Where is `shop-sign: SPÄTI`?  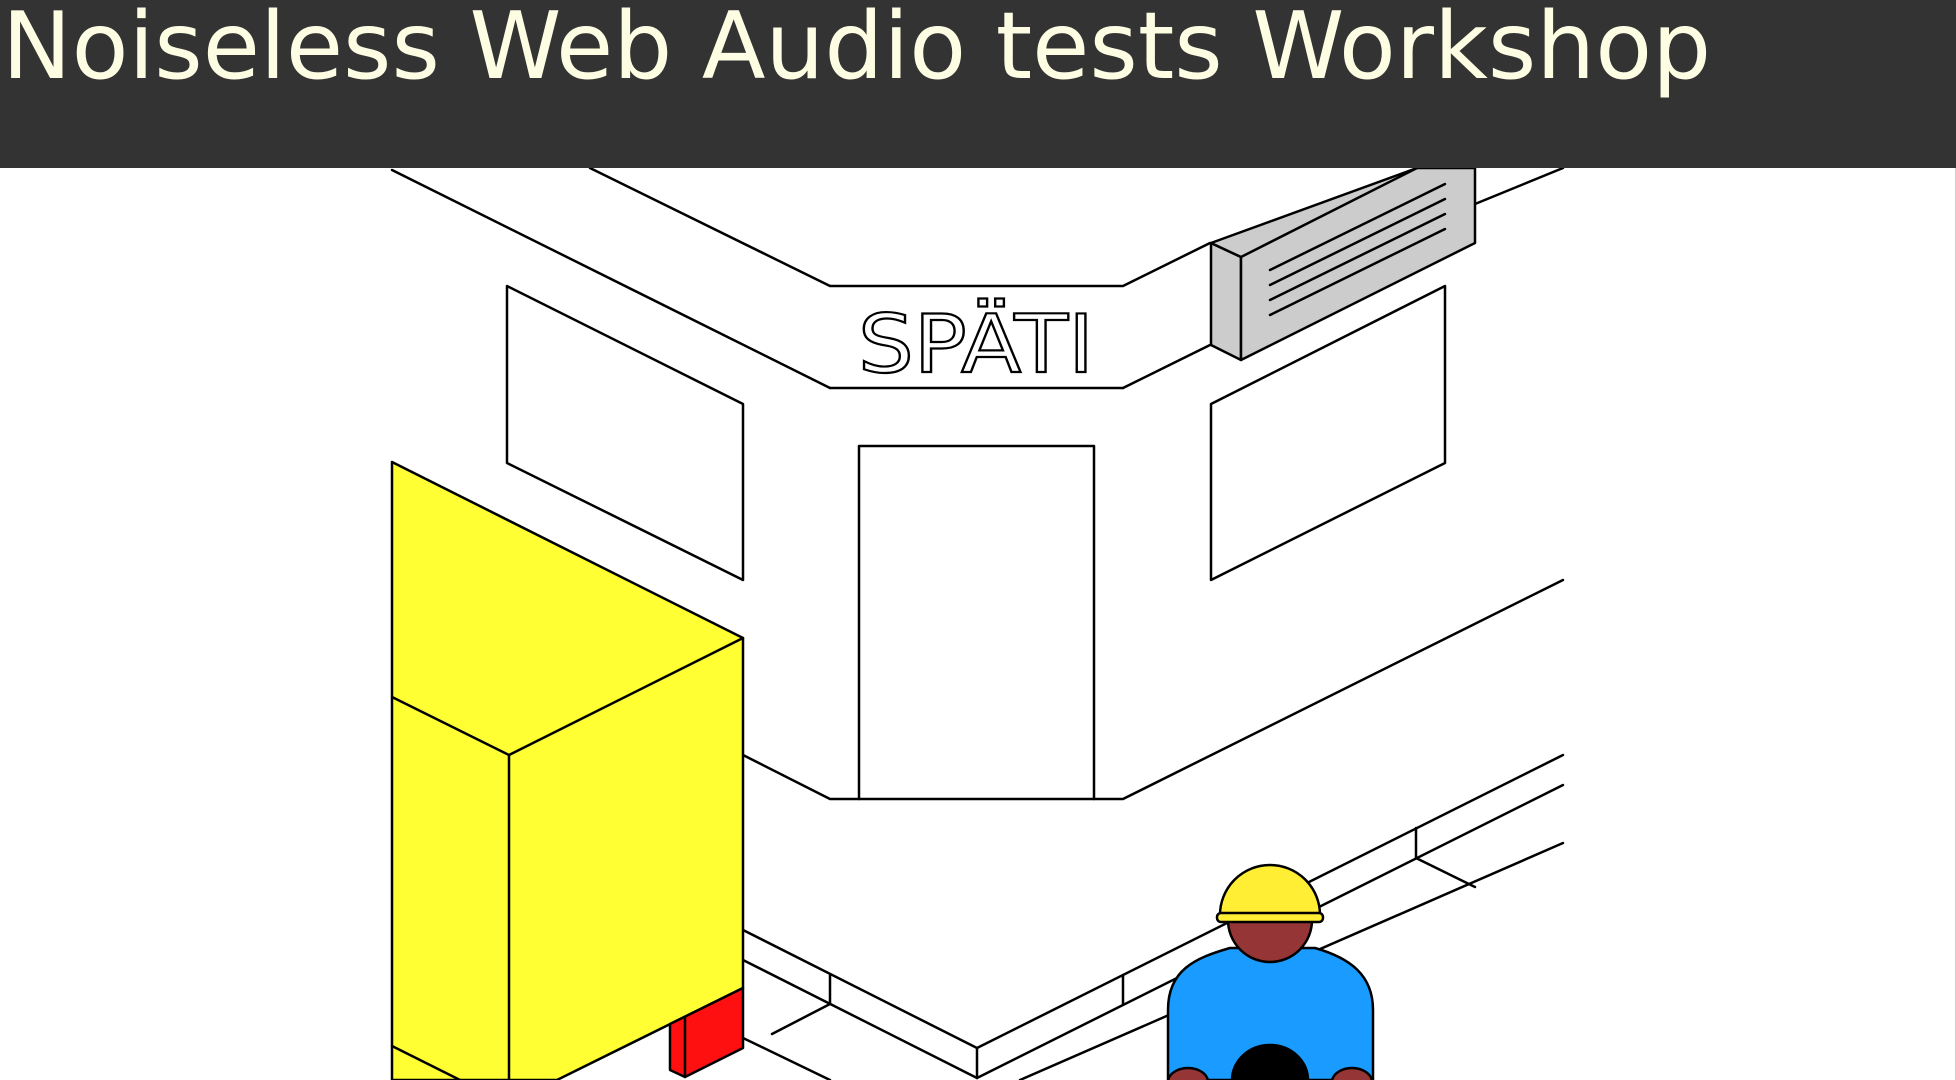
shop-sign: SPÄTI is located at coordinates (976, 344).